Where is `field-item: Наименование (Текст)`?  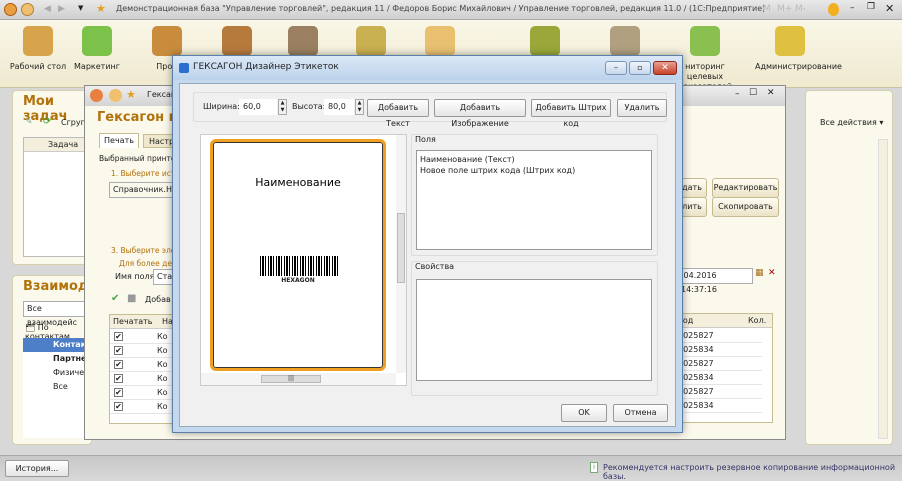 field-item: Наименование (Текст) is located at coordinates (534, 159).